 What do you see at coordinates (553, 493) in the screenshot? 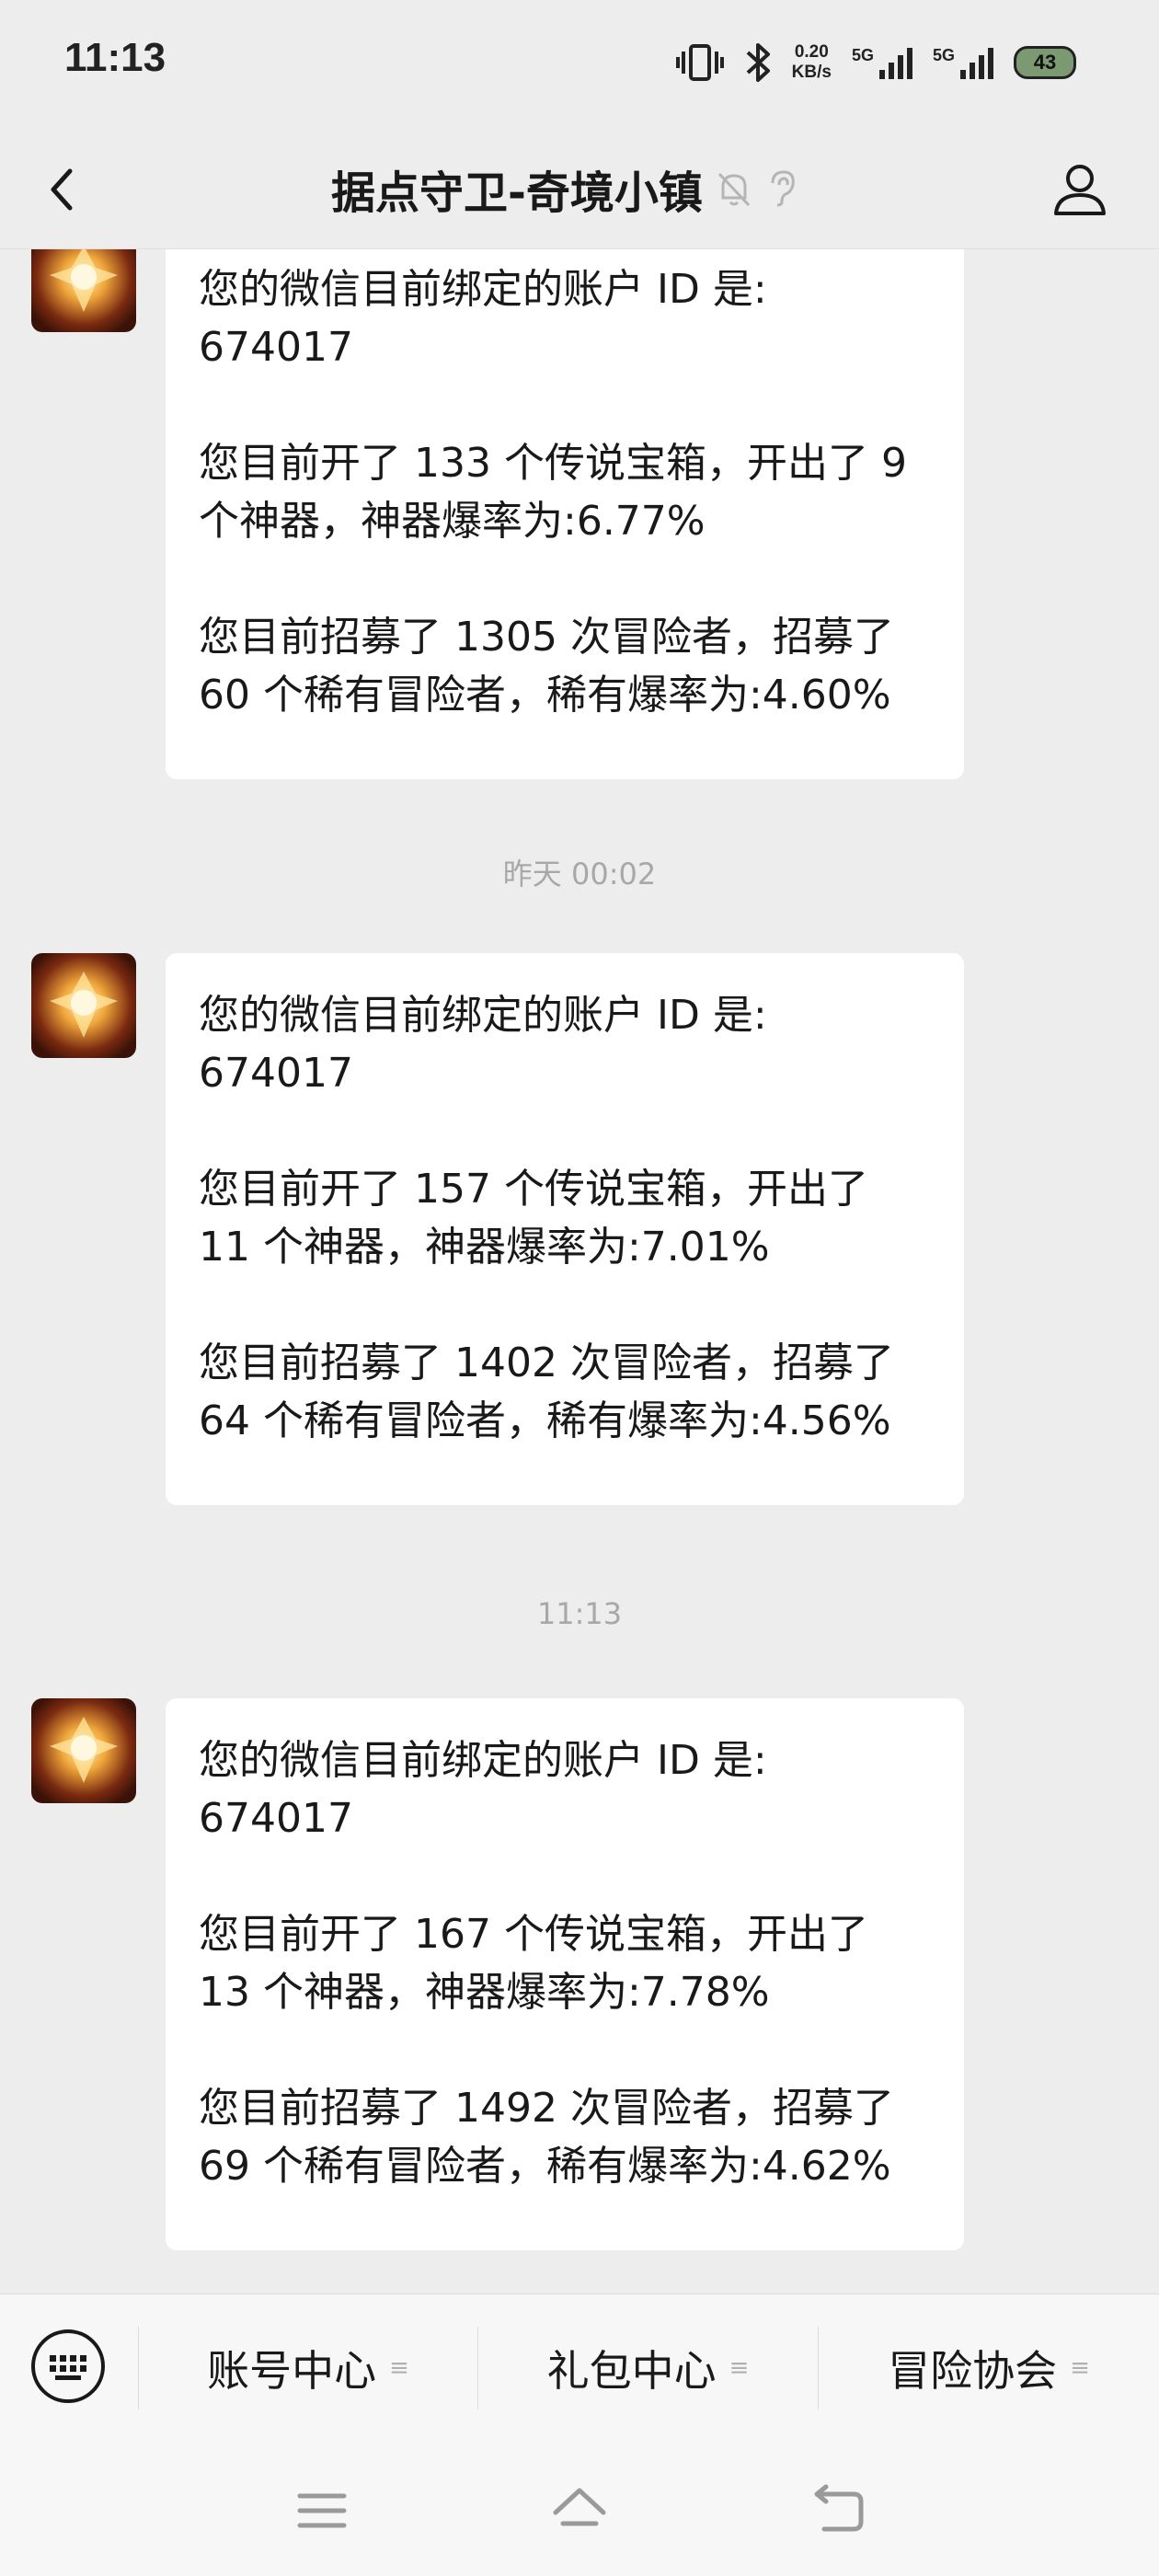
I see `message-line: 您目前开了 133 个传说宝箱，开出了 9 个神器，神器爆率为:6.77%` at bounding box center [553, 493].